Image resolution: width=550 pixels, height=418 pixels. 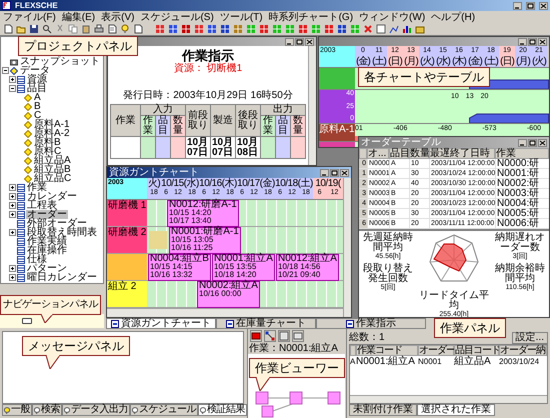 What do you see at coordinates (47, 214) in the screenshot?
I see `tree-item: オーダー` at bounding box center [47, 214].